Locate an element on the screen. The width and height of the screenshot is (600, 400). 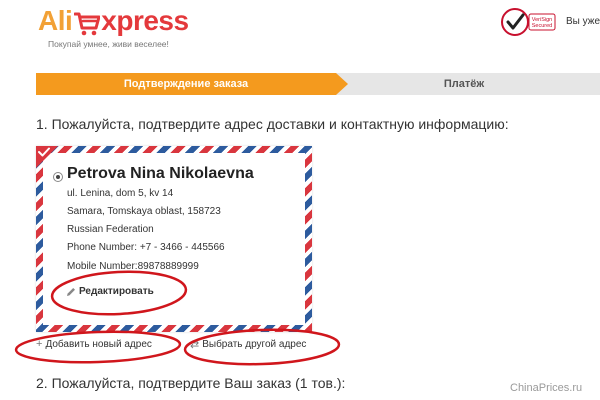
phone-number: Phone Number: +7 - 3466 - 445566 is located at coordinates (146, 247).